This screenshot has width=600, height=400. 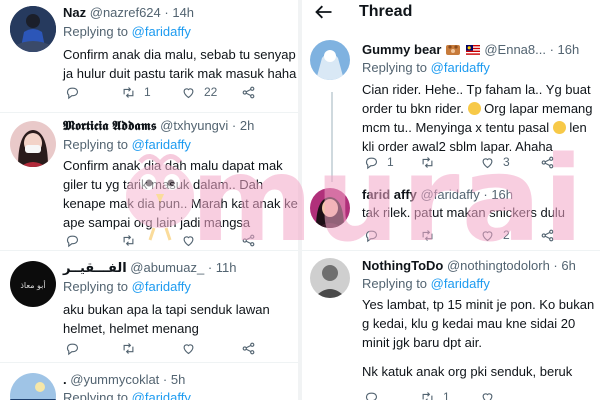 What do you see at coordinates (467, 371) in the screenshot?
I see `tweet-text-continued: Nk katuk anak org pki senduk, beruk` at bounding box center [467, 371].